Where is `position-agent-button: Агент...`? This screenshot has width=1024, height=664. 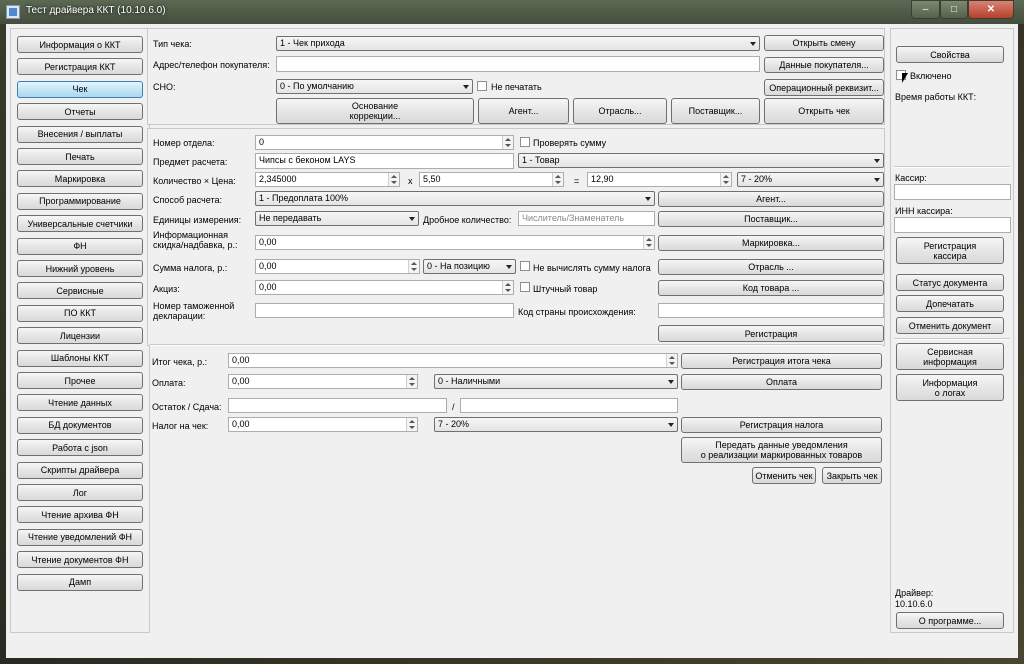 position-agent-button: Агент... is located at coordinates (771, 199).